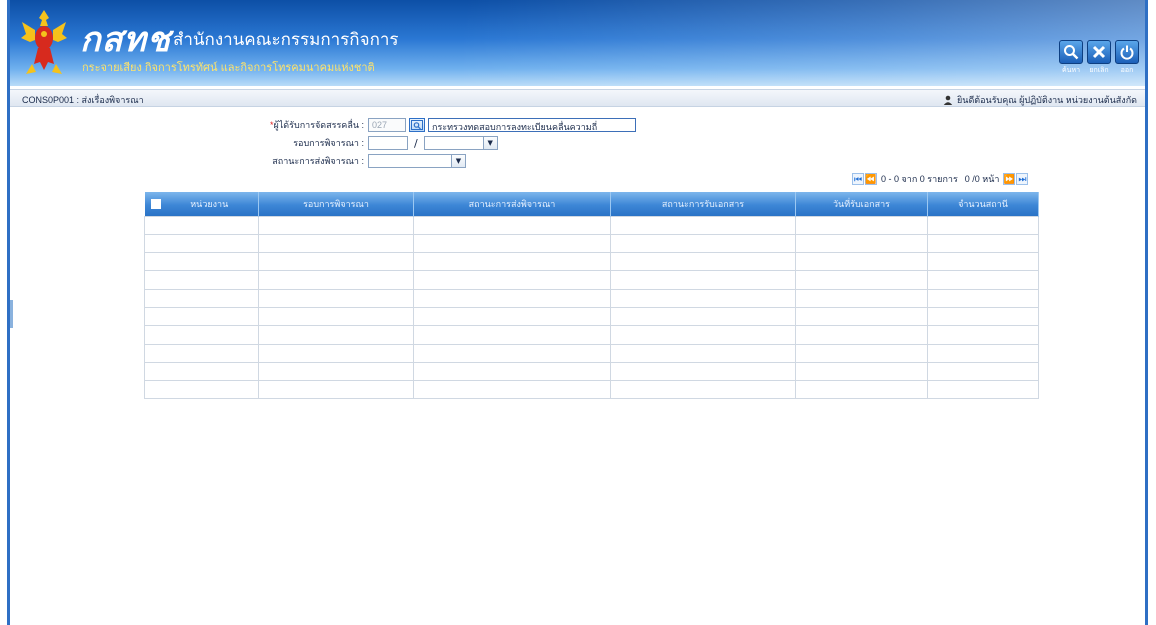 Image resolution: width=1156 pixels, height=625 pixels. What do you see at coordinates (982, 179) in the screenshot?
I see `pager-page-text: 0 /0 หน้า` at bounding box center [982, 179].